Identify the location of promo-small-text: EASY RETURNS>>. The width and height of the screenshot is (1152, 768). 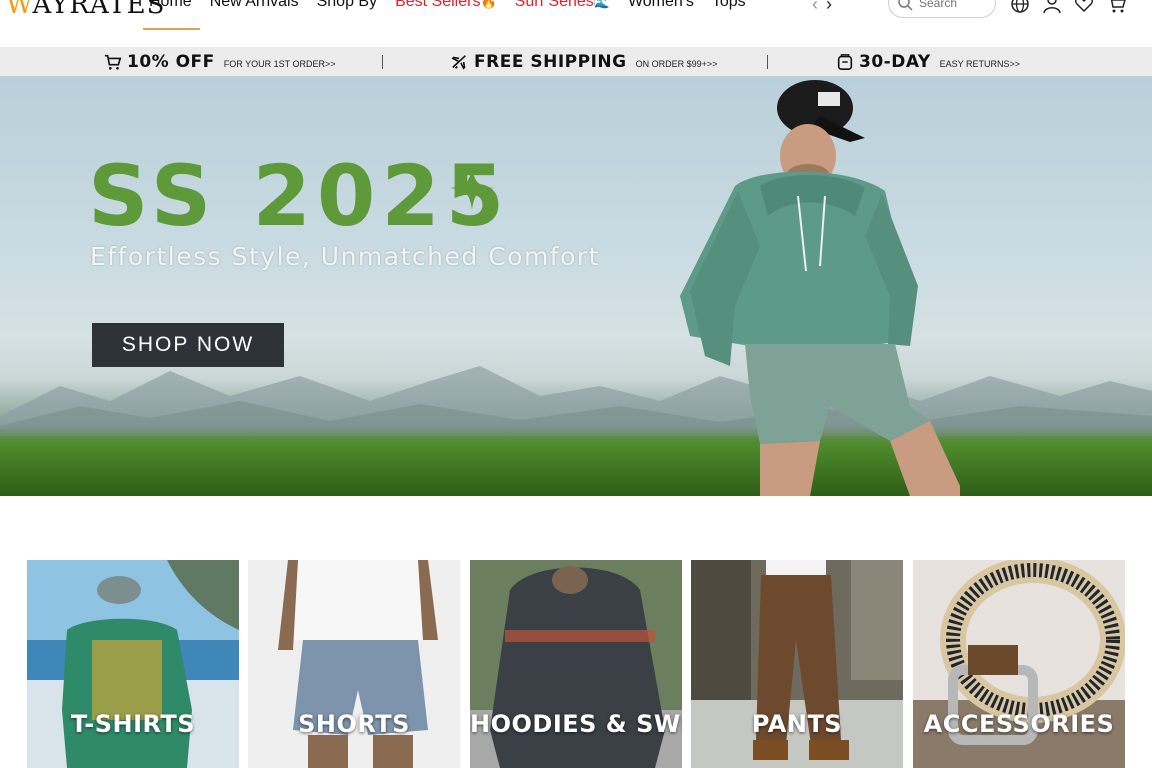
(980, 64).